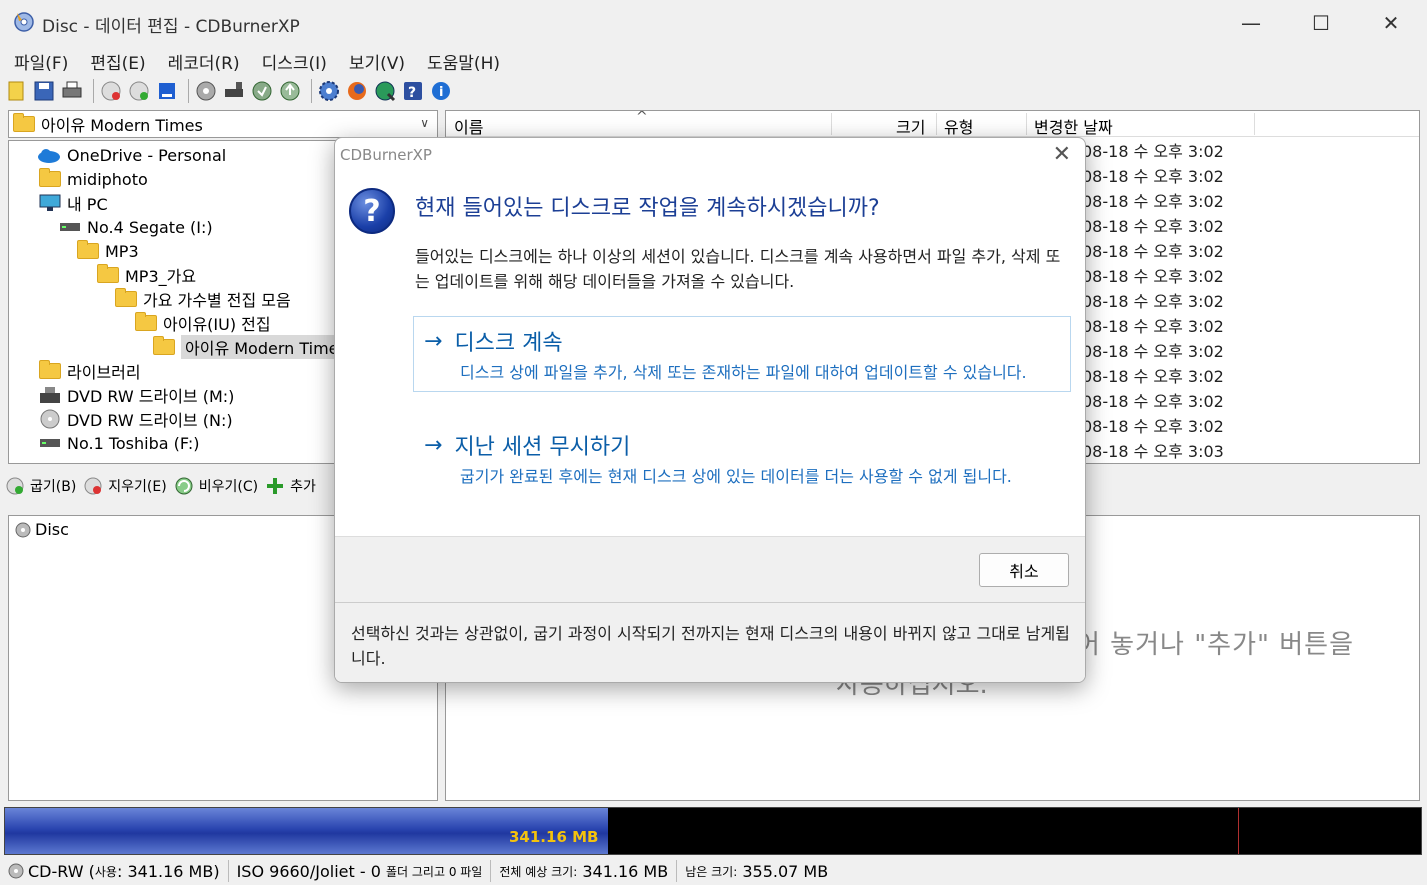 Image resolution: width=1427 pixels, height=885 pixels. I want to click on tree-item-this-pc: 내 PC, so click(73, 203).